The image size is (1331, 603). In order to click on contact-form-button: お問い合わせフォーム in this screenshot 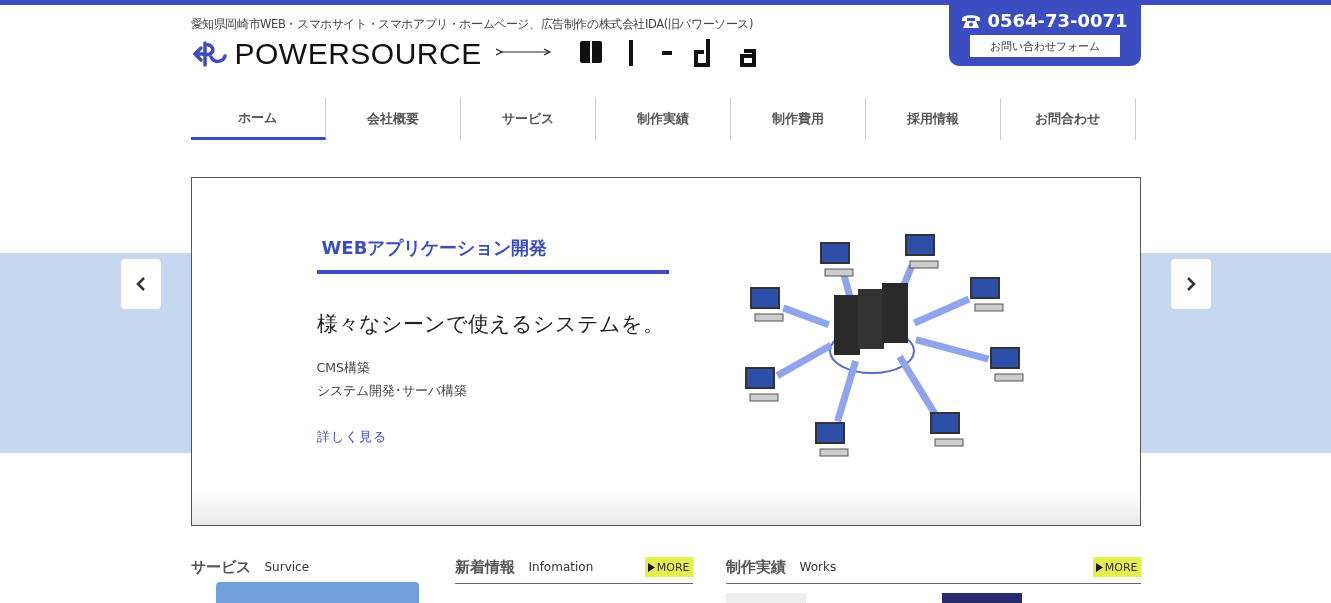, I will do `click(1044, 46)`.